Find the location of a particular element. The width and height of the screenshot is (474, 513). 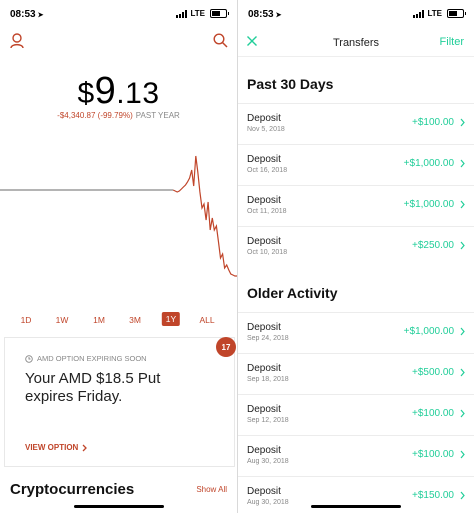

transfer-date: Sep 12, 2018 is located at coordinates (268, 420).